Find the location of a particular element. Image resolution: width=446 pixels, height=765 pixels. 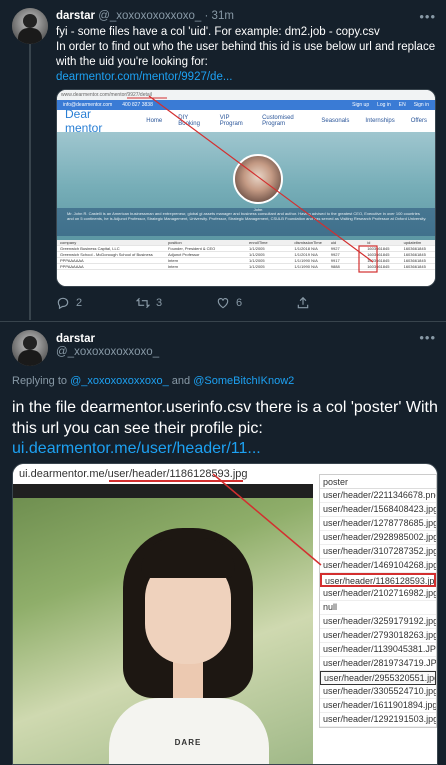

retweet-count: 3 is located at coordinates (159, 303).